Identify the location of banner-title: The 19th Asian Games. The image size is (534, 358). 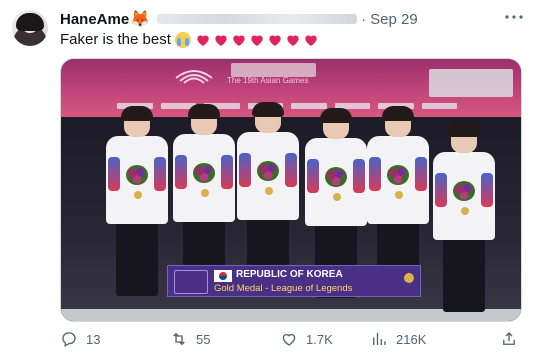
(268, 80).